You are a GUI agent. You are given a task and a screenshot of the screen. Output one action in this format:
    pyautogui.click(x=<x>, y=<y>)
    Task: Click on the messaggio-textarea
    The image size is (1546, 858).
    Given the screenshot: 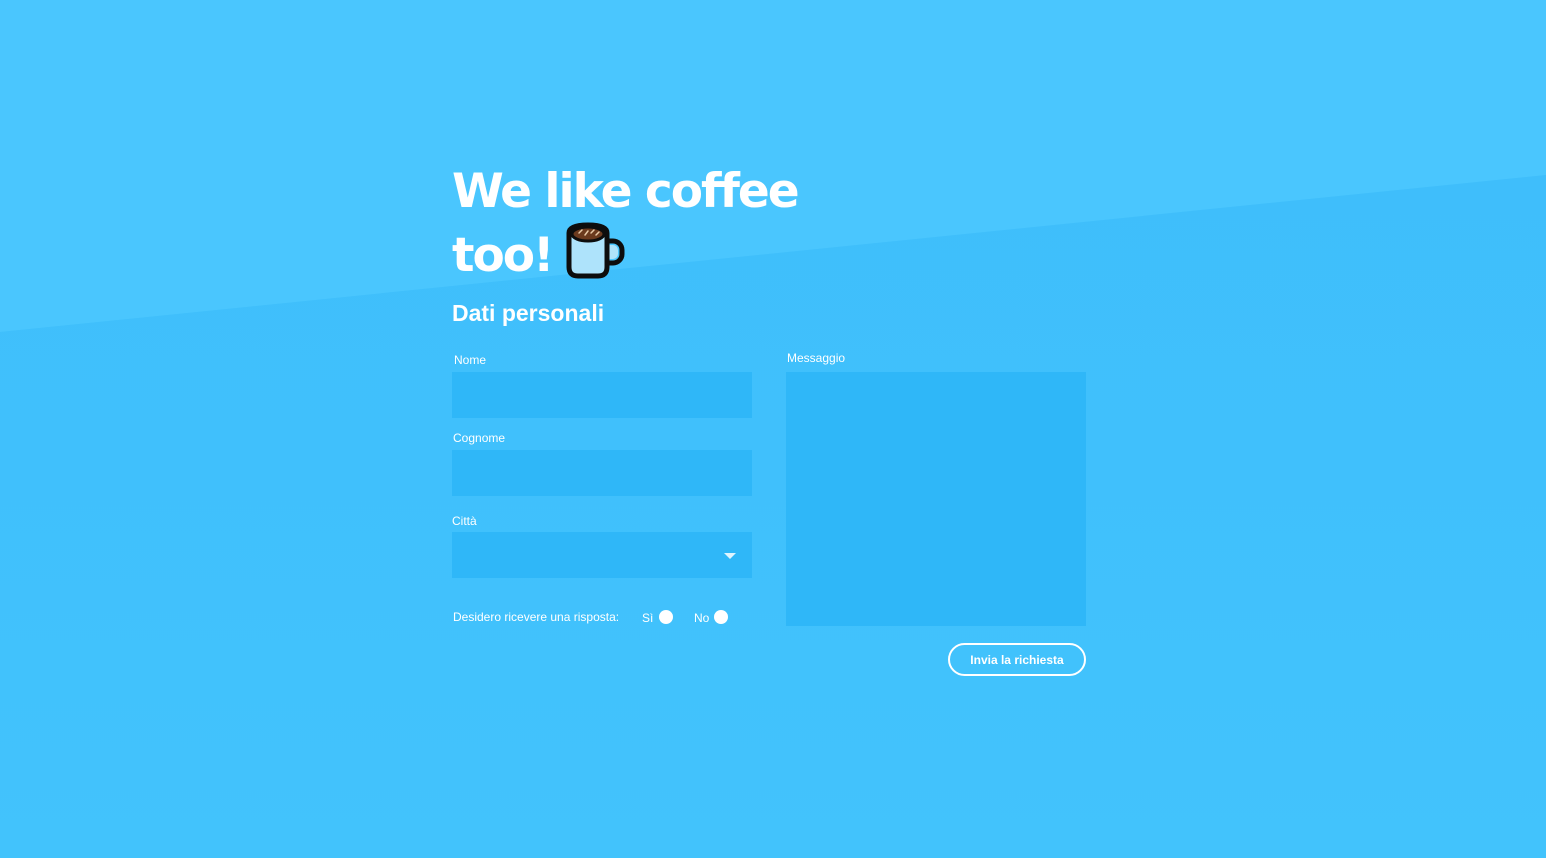 What is the action you would take?
    pyautogui.click(x=936, y=499)
    